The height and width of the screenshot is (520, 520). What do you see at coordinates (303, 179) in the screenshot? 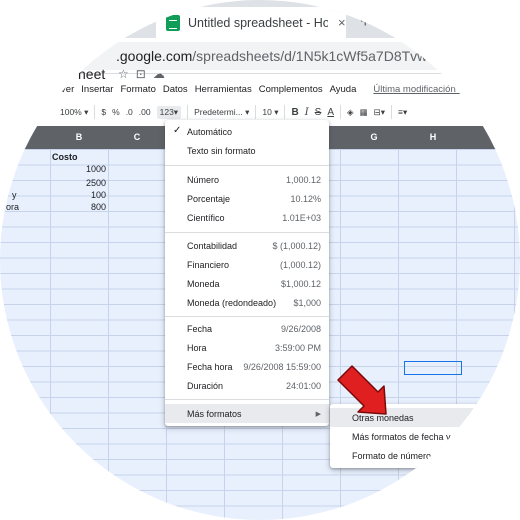
I see `menu-item-example: 1,000.12` at bounding box center [303, 179].